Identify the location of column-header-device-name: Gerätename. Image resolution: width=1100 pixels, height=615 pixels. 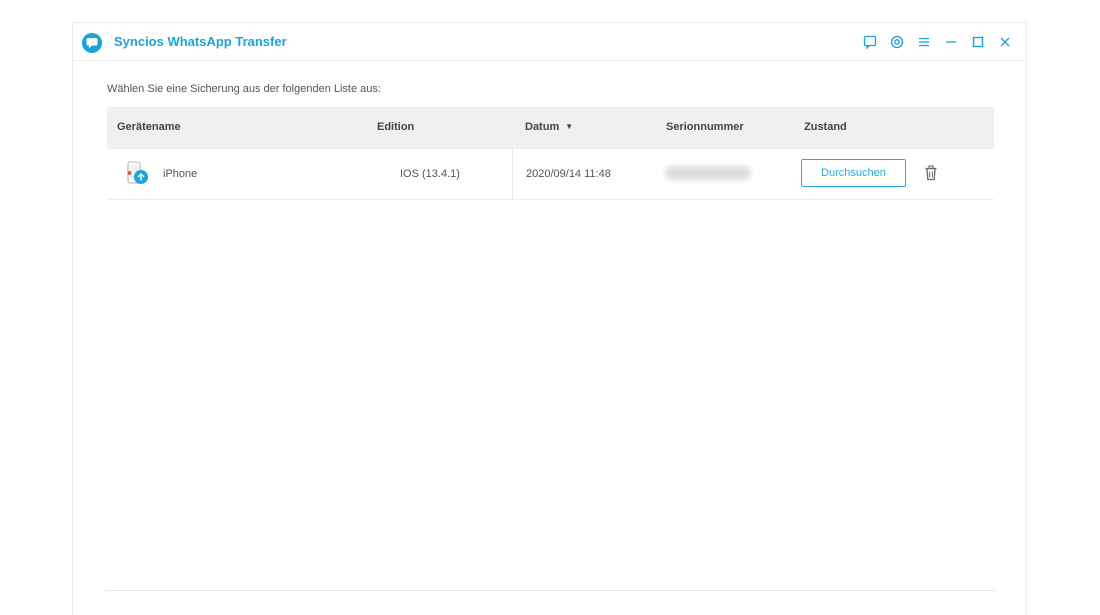
(149, 127).